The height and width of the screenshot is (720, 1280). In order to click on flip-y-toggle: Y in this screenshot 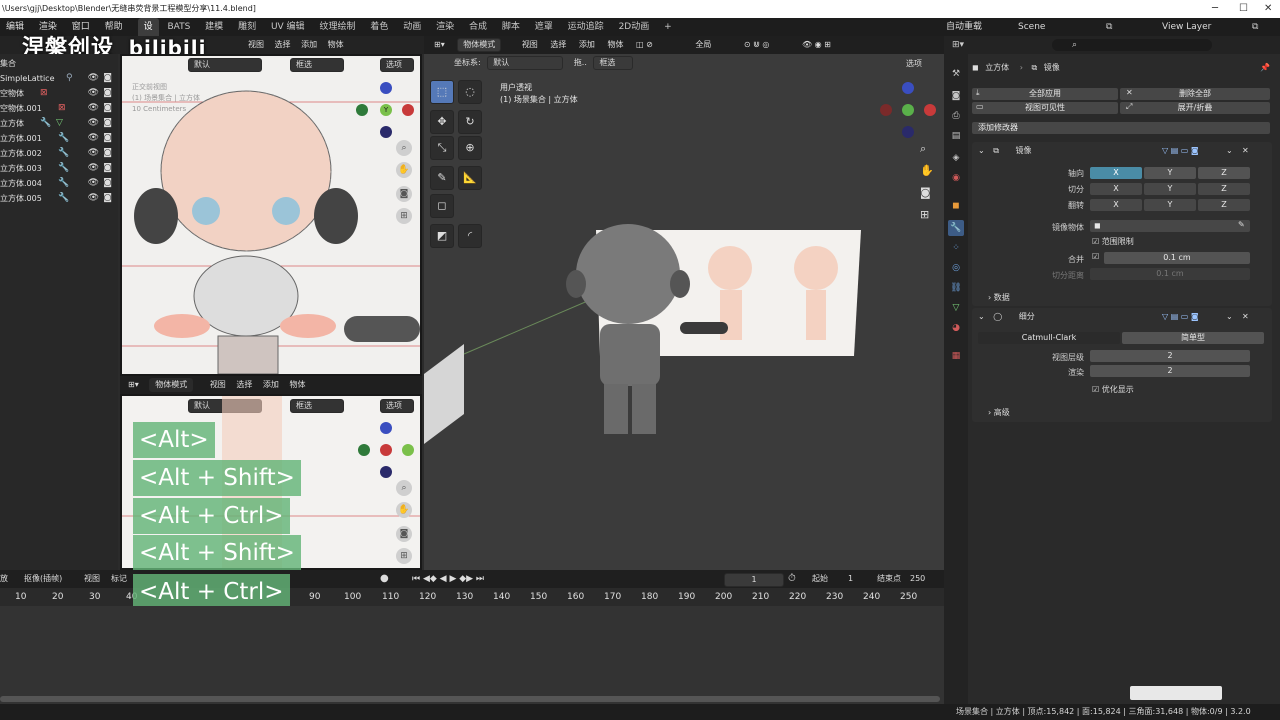, I will do `click(1170, 205)`.